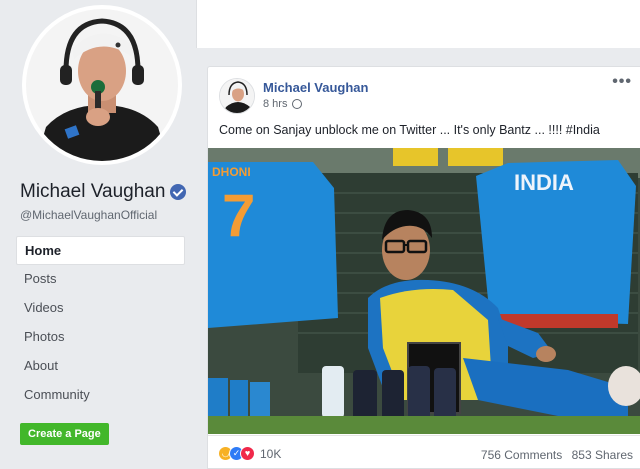  I want to click on nav-item-videos: Videos, so click(100, 308).